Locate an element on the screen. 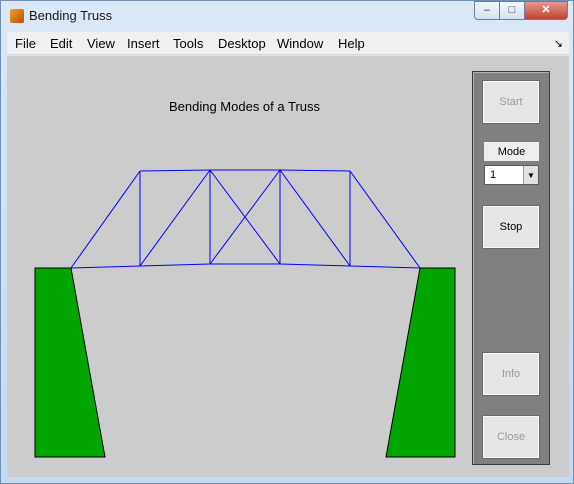 This screenshot has height=484, width=574. maximize-button: □ is located at coordinates (512, 10).